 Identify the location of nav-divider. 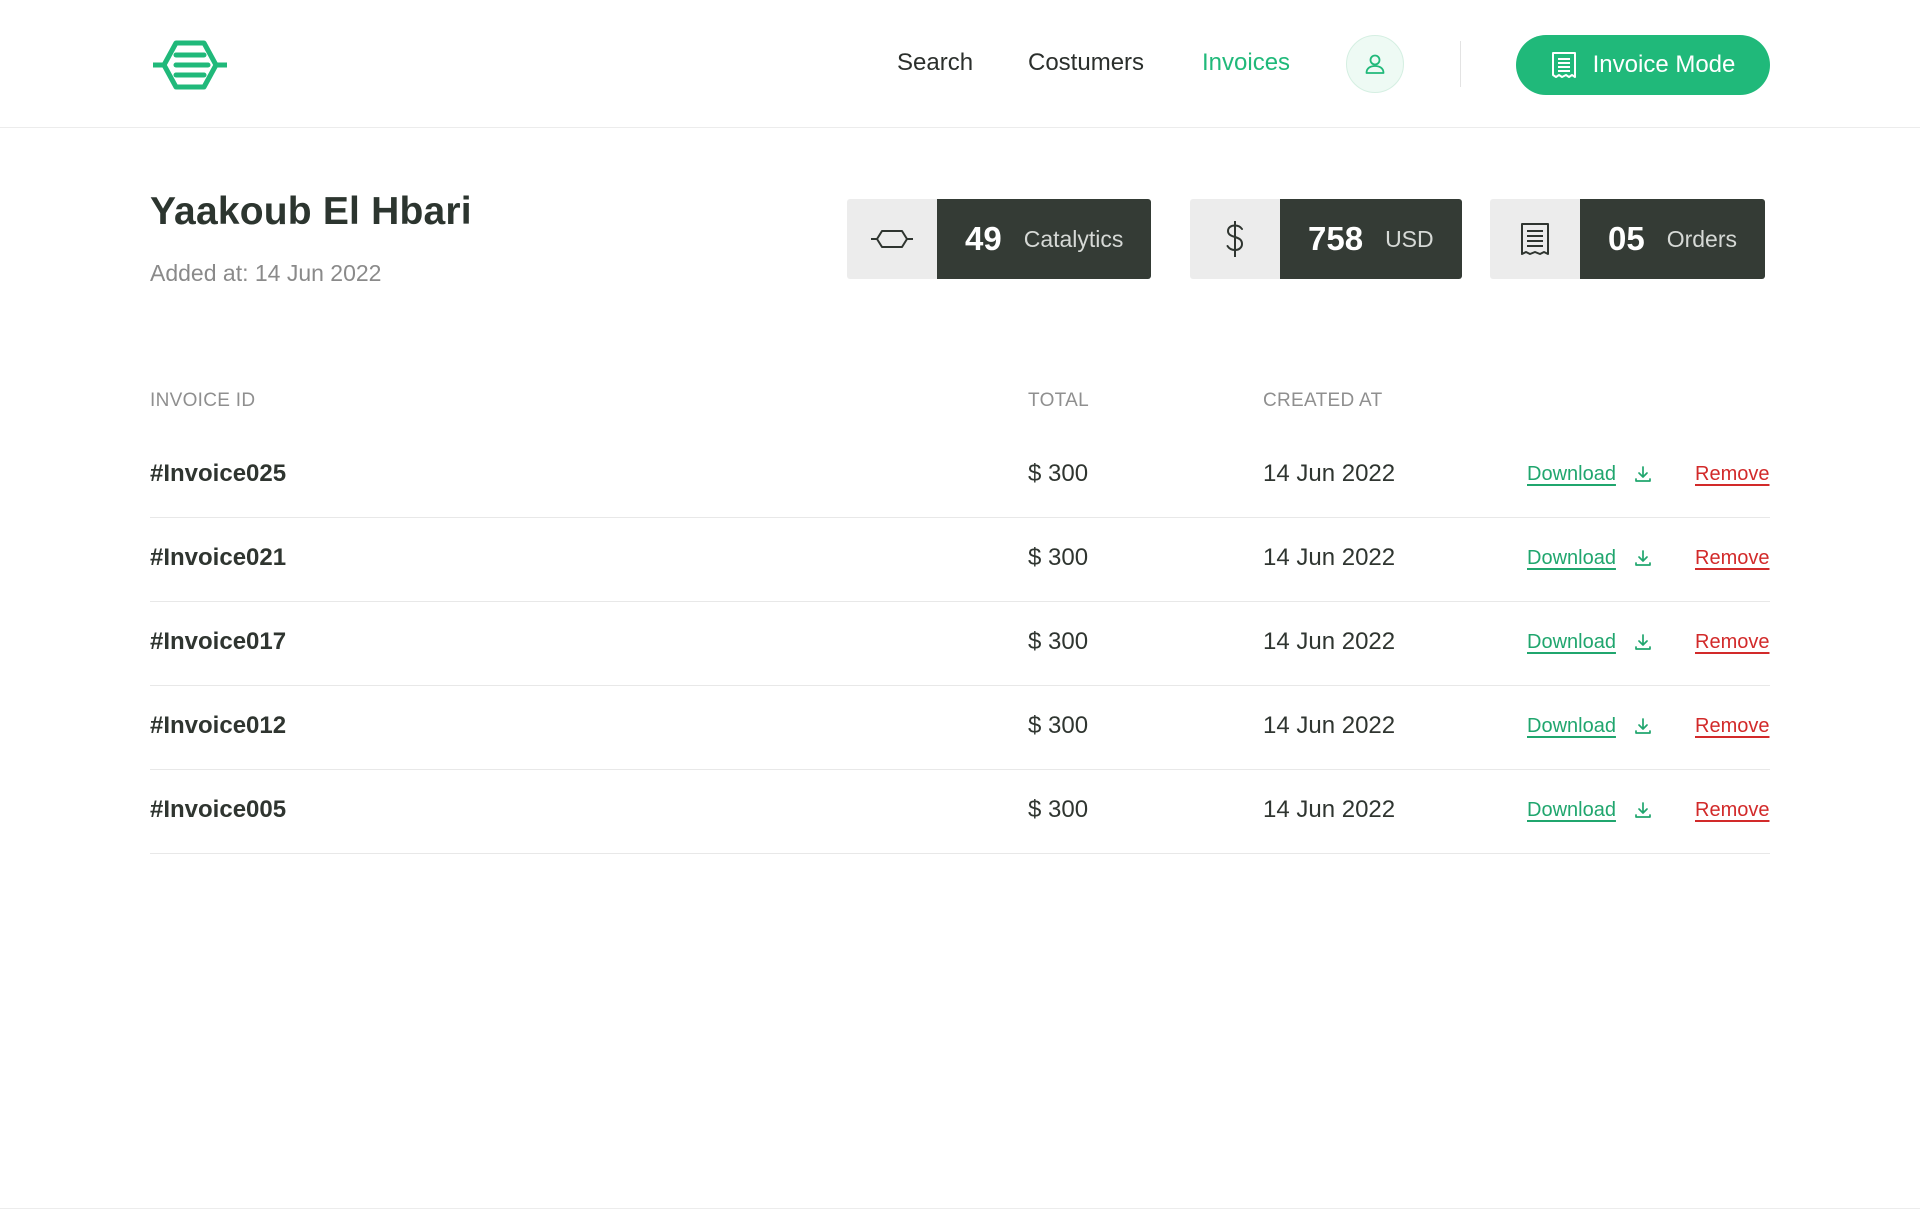
(1460, 64).